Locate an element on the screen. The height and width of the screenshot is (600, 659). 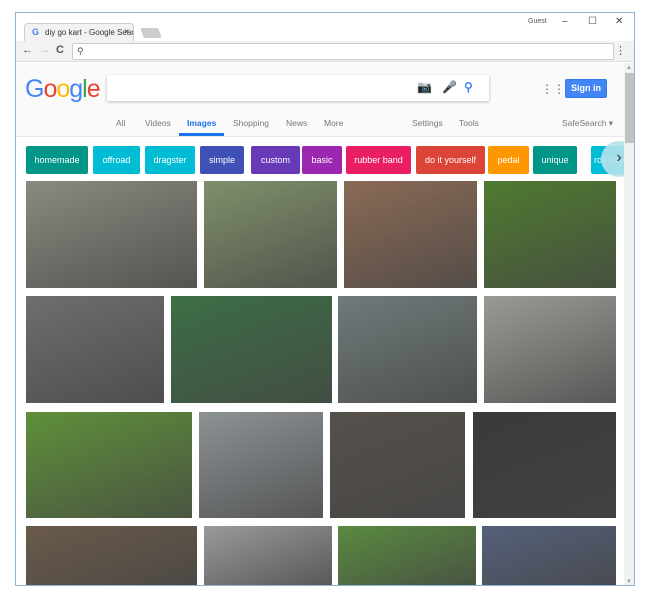
address-bar: ⚲ is located at coordinates (343, 51).